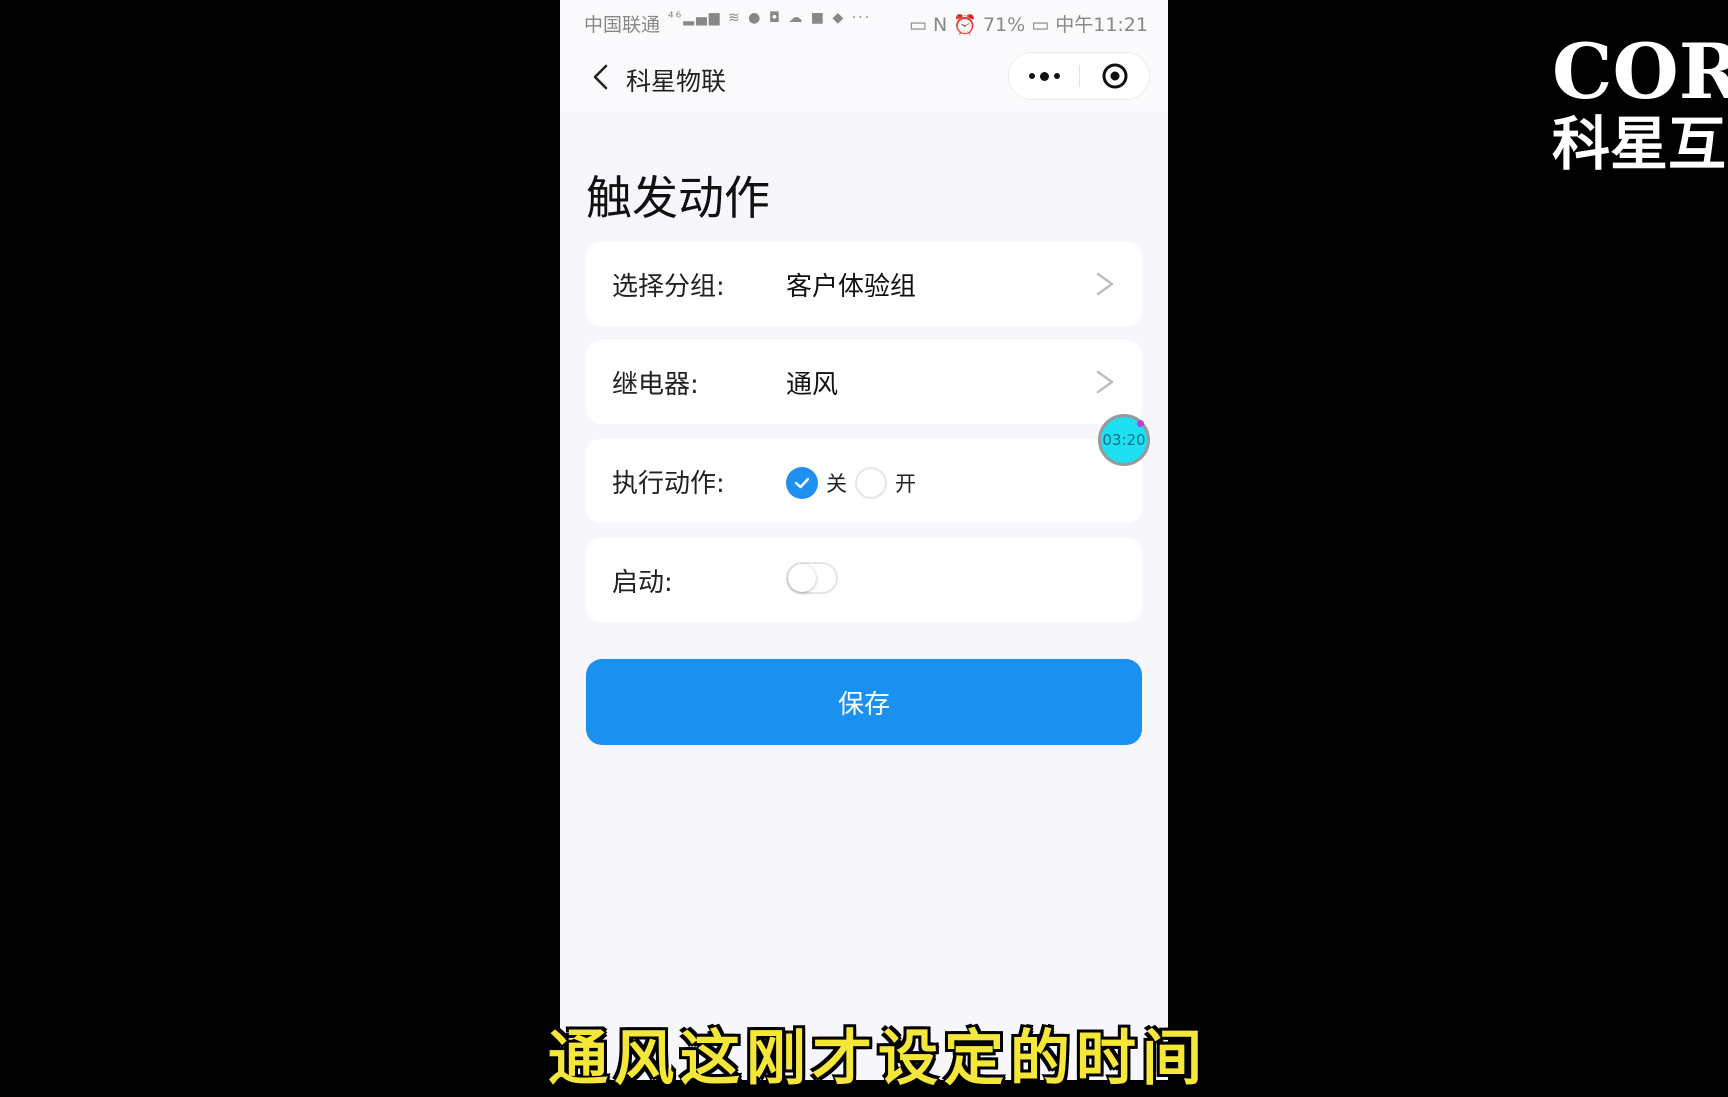 This screenshot has width=1728, height=1097. I want to click on timer-text: 03:20, so click(1124, 440).